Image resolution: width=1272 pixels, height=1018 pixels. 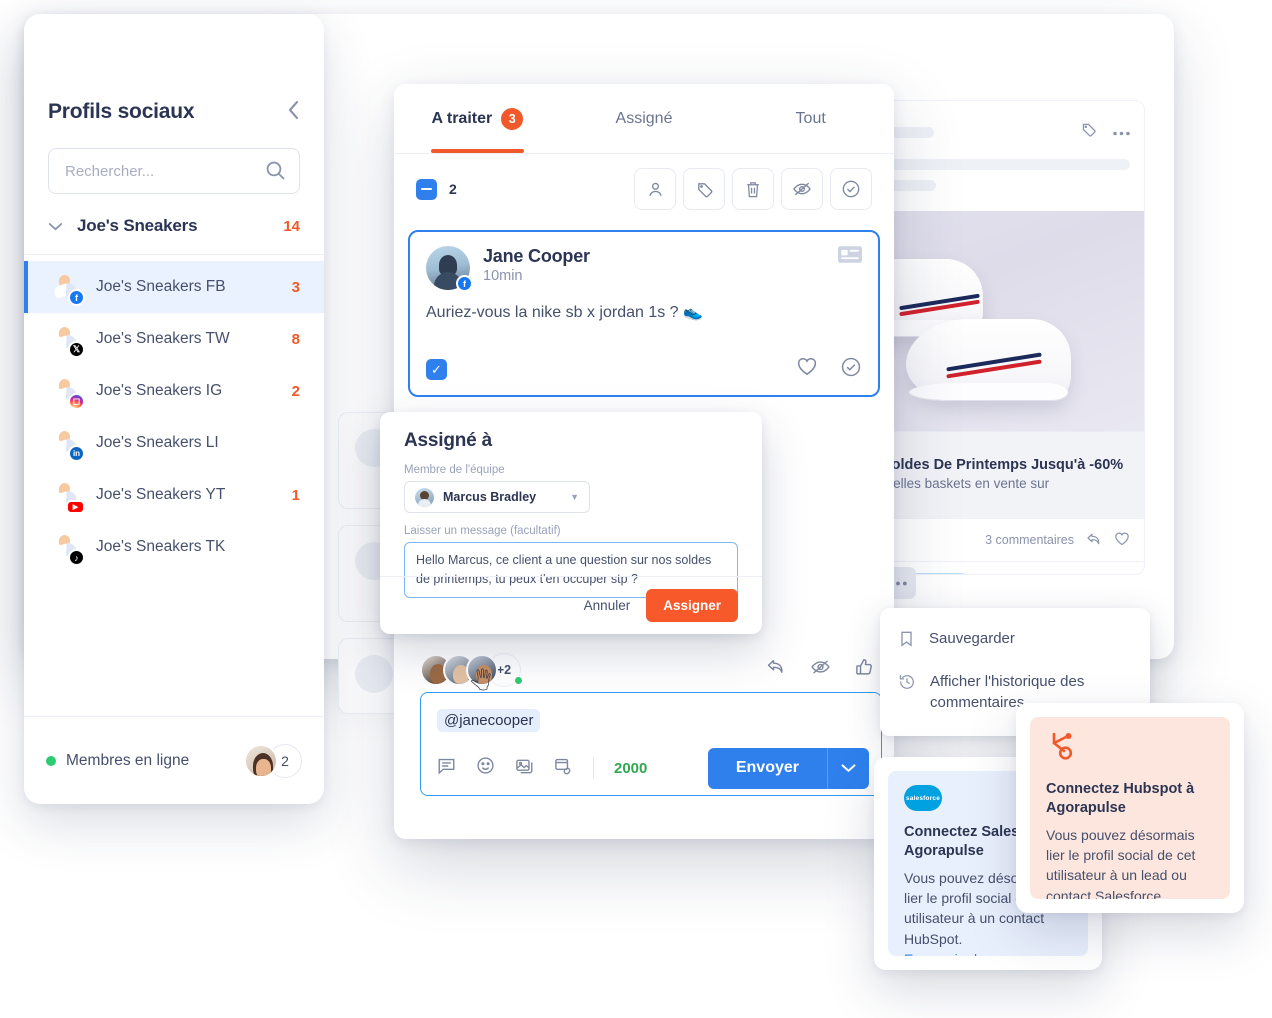 I want to click on emoji-icon, so click(x=485, y=768).